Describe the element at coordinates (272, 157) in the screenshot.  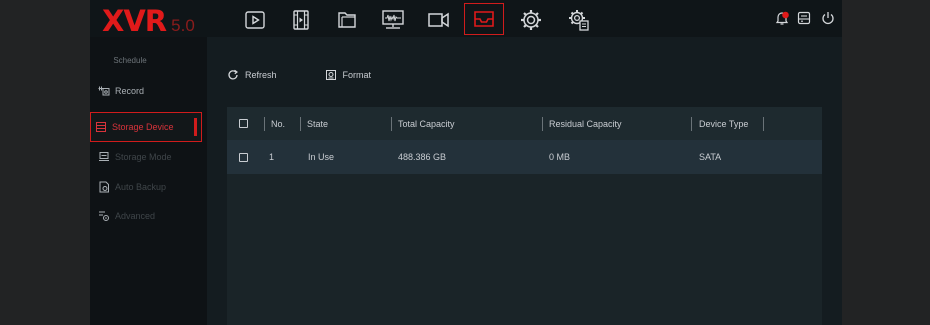
I see `cell-no: 1` at that location.